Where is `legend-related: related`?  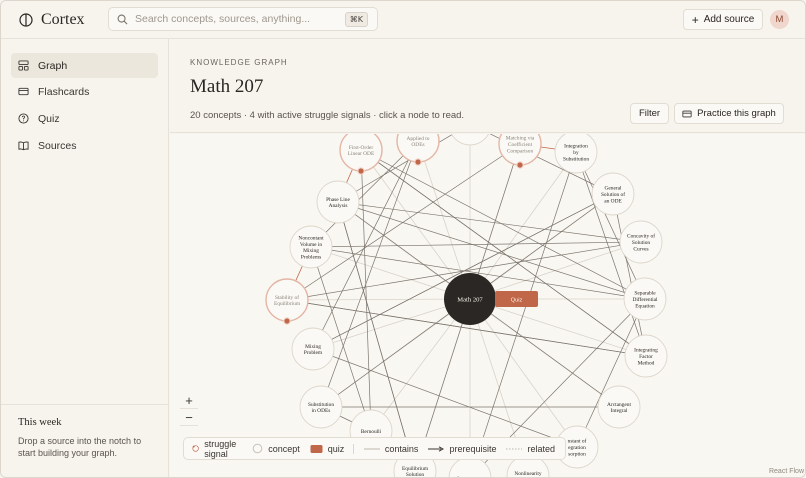 legend-related: related is located at coordinates (530, 449).